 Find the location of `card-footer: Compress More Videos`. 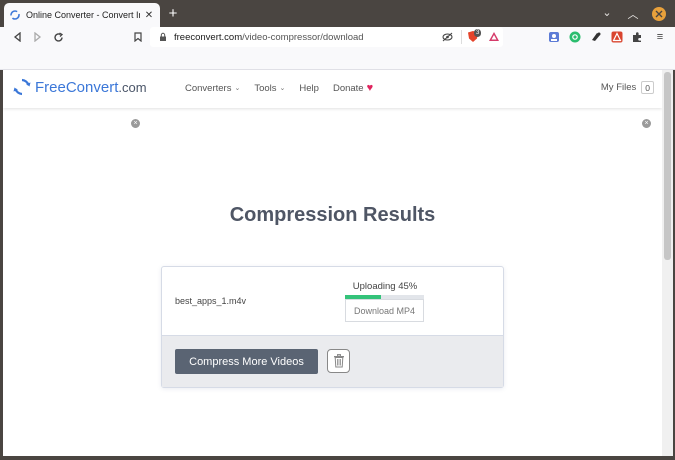

card-footer: Compress More Videos is located at coordinates (332, 361).